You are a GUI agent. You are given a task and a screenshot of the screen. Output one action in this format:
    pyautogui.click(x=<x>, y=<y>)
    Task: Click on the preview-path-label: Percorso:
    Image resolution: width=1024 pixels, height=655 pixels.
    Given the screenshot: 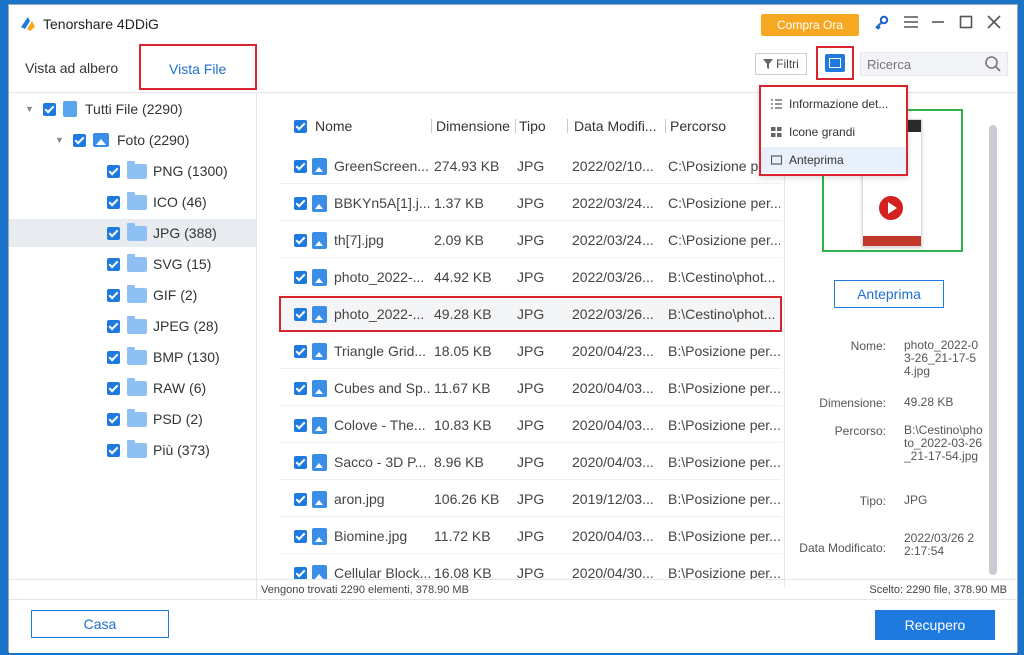 What is the action you would take?
    pyautogui.click(x=860, y=431)
    